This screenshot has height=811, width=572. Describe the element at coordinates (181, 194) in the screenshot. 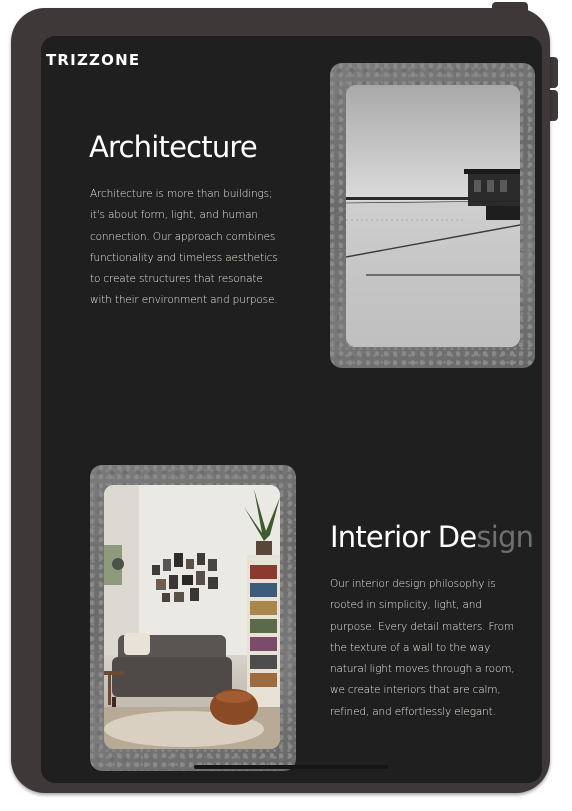

I see `architecture-line: Architecture is more than buildings;` at that location.